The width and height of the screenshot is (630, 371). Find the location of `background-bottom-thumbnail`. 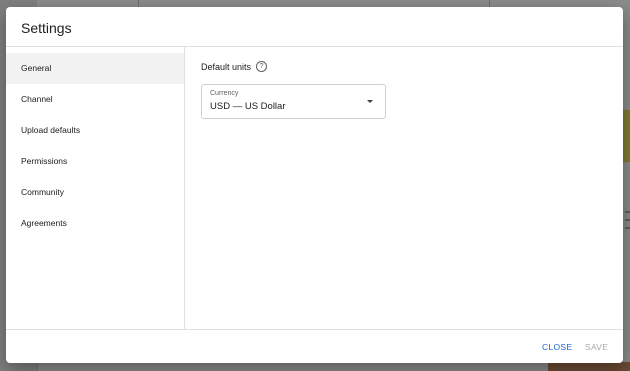

background-bottom-thumbnail is located at coordinates (589, 366).